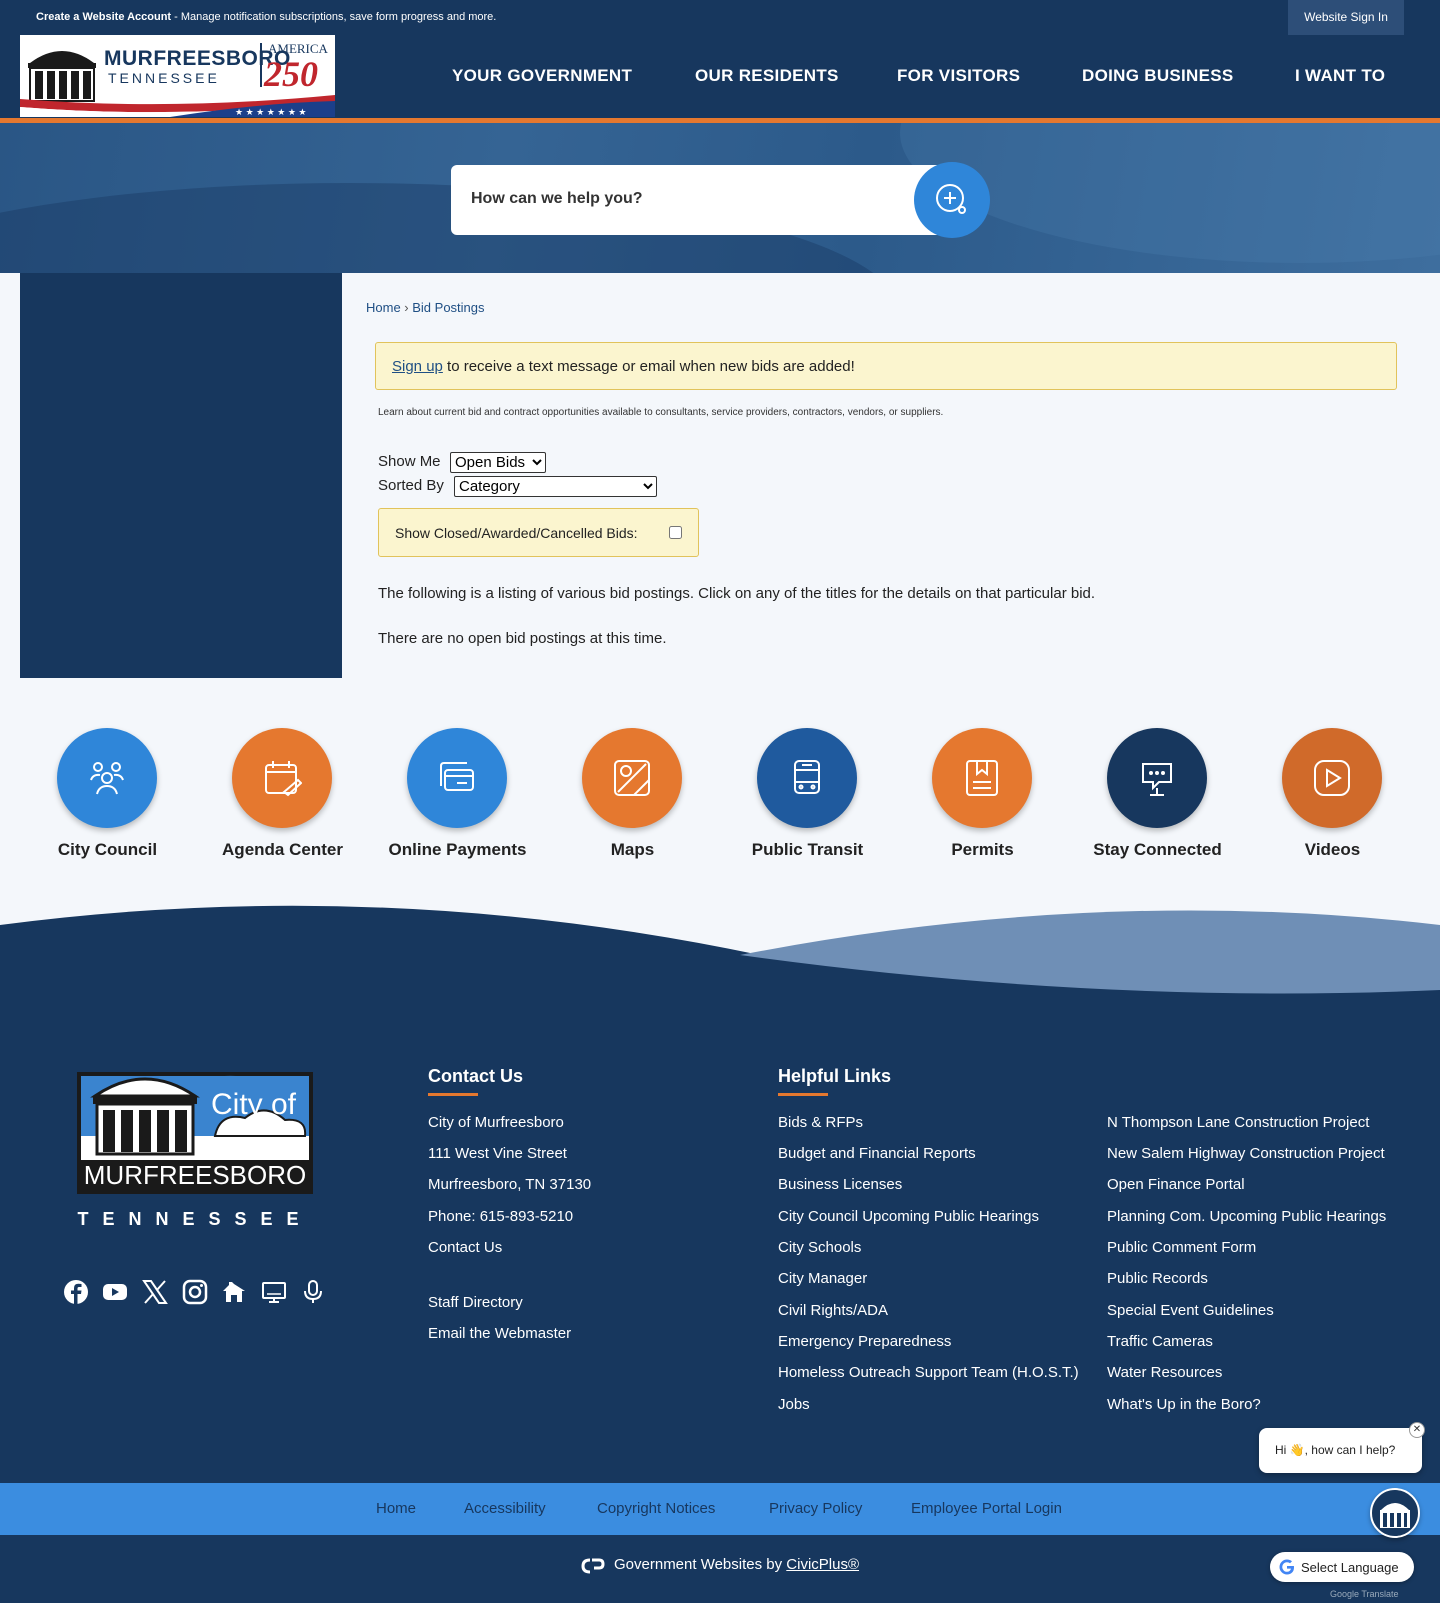 The image size is (1440, 1603). Describe the element at coordinates (448, 307) in the screenshot. I see `breadcrumb-current: Bid Postings` at that location.